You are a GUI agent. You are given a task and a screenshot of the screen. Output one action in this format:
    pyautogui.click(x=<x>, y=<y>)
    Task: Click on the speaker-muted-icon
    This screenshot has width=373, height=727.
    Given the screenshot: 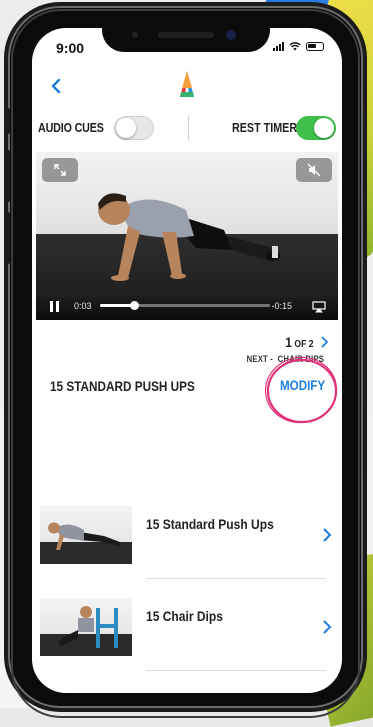 What is the action you would take?
    pyautogui.click(x=314, y=170)
    